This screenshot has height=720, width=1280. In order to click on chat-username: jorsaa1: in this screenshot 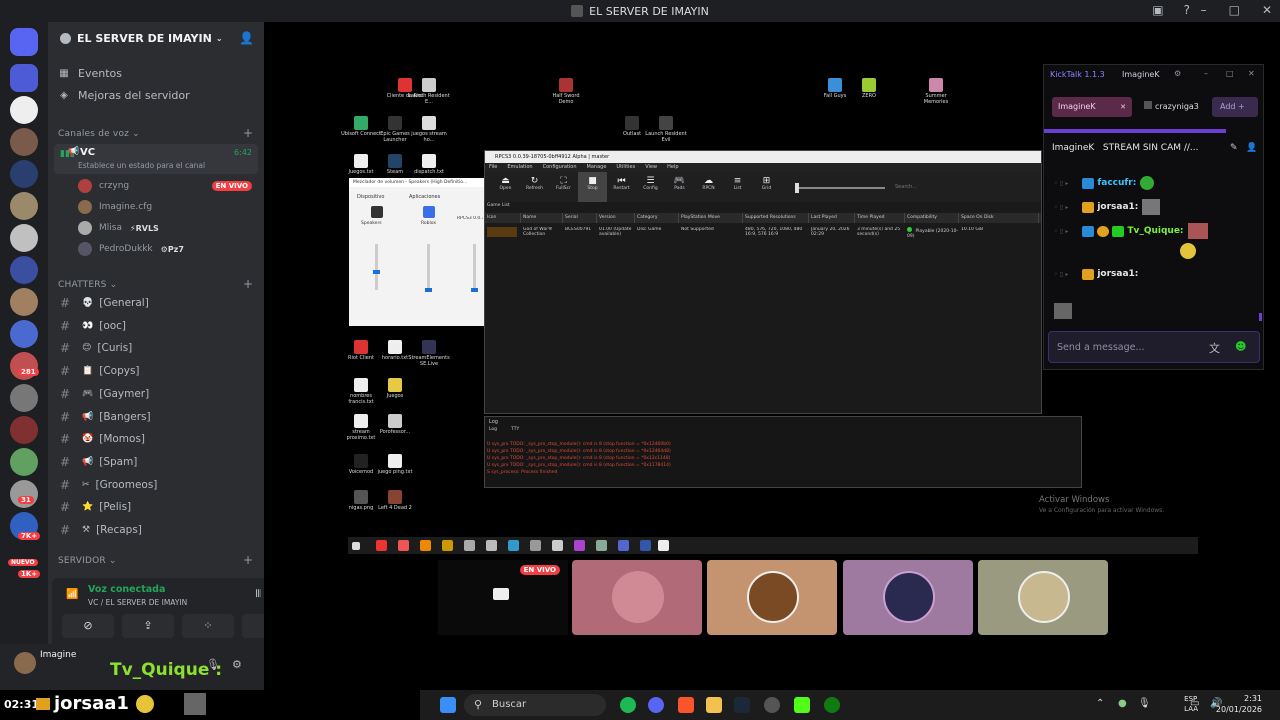, I will do `click(1117, 274)`.